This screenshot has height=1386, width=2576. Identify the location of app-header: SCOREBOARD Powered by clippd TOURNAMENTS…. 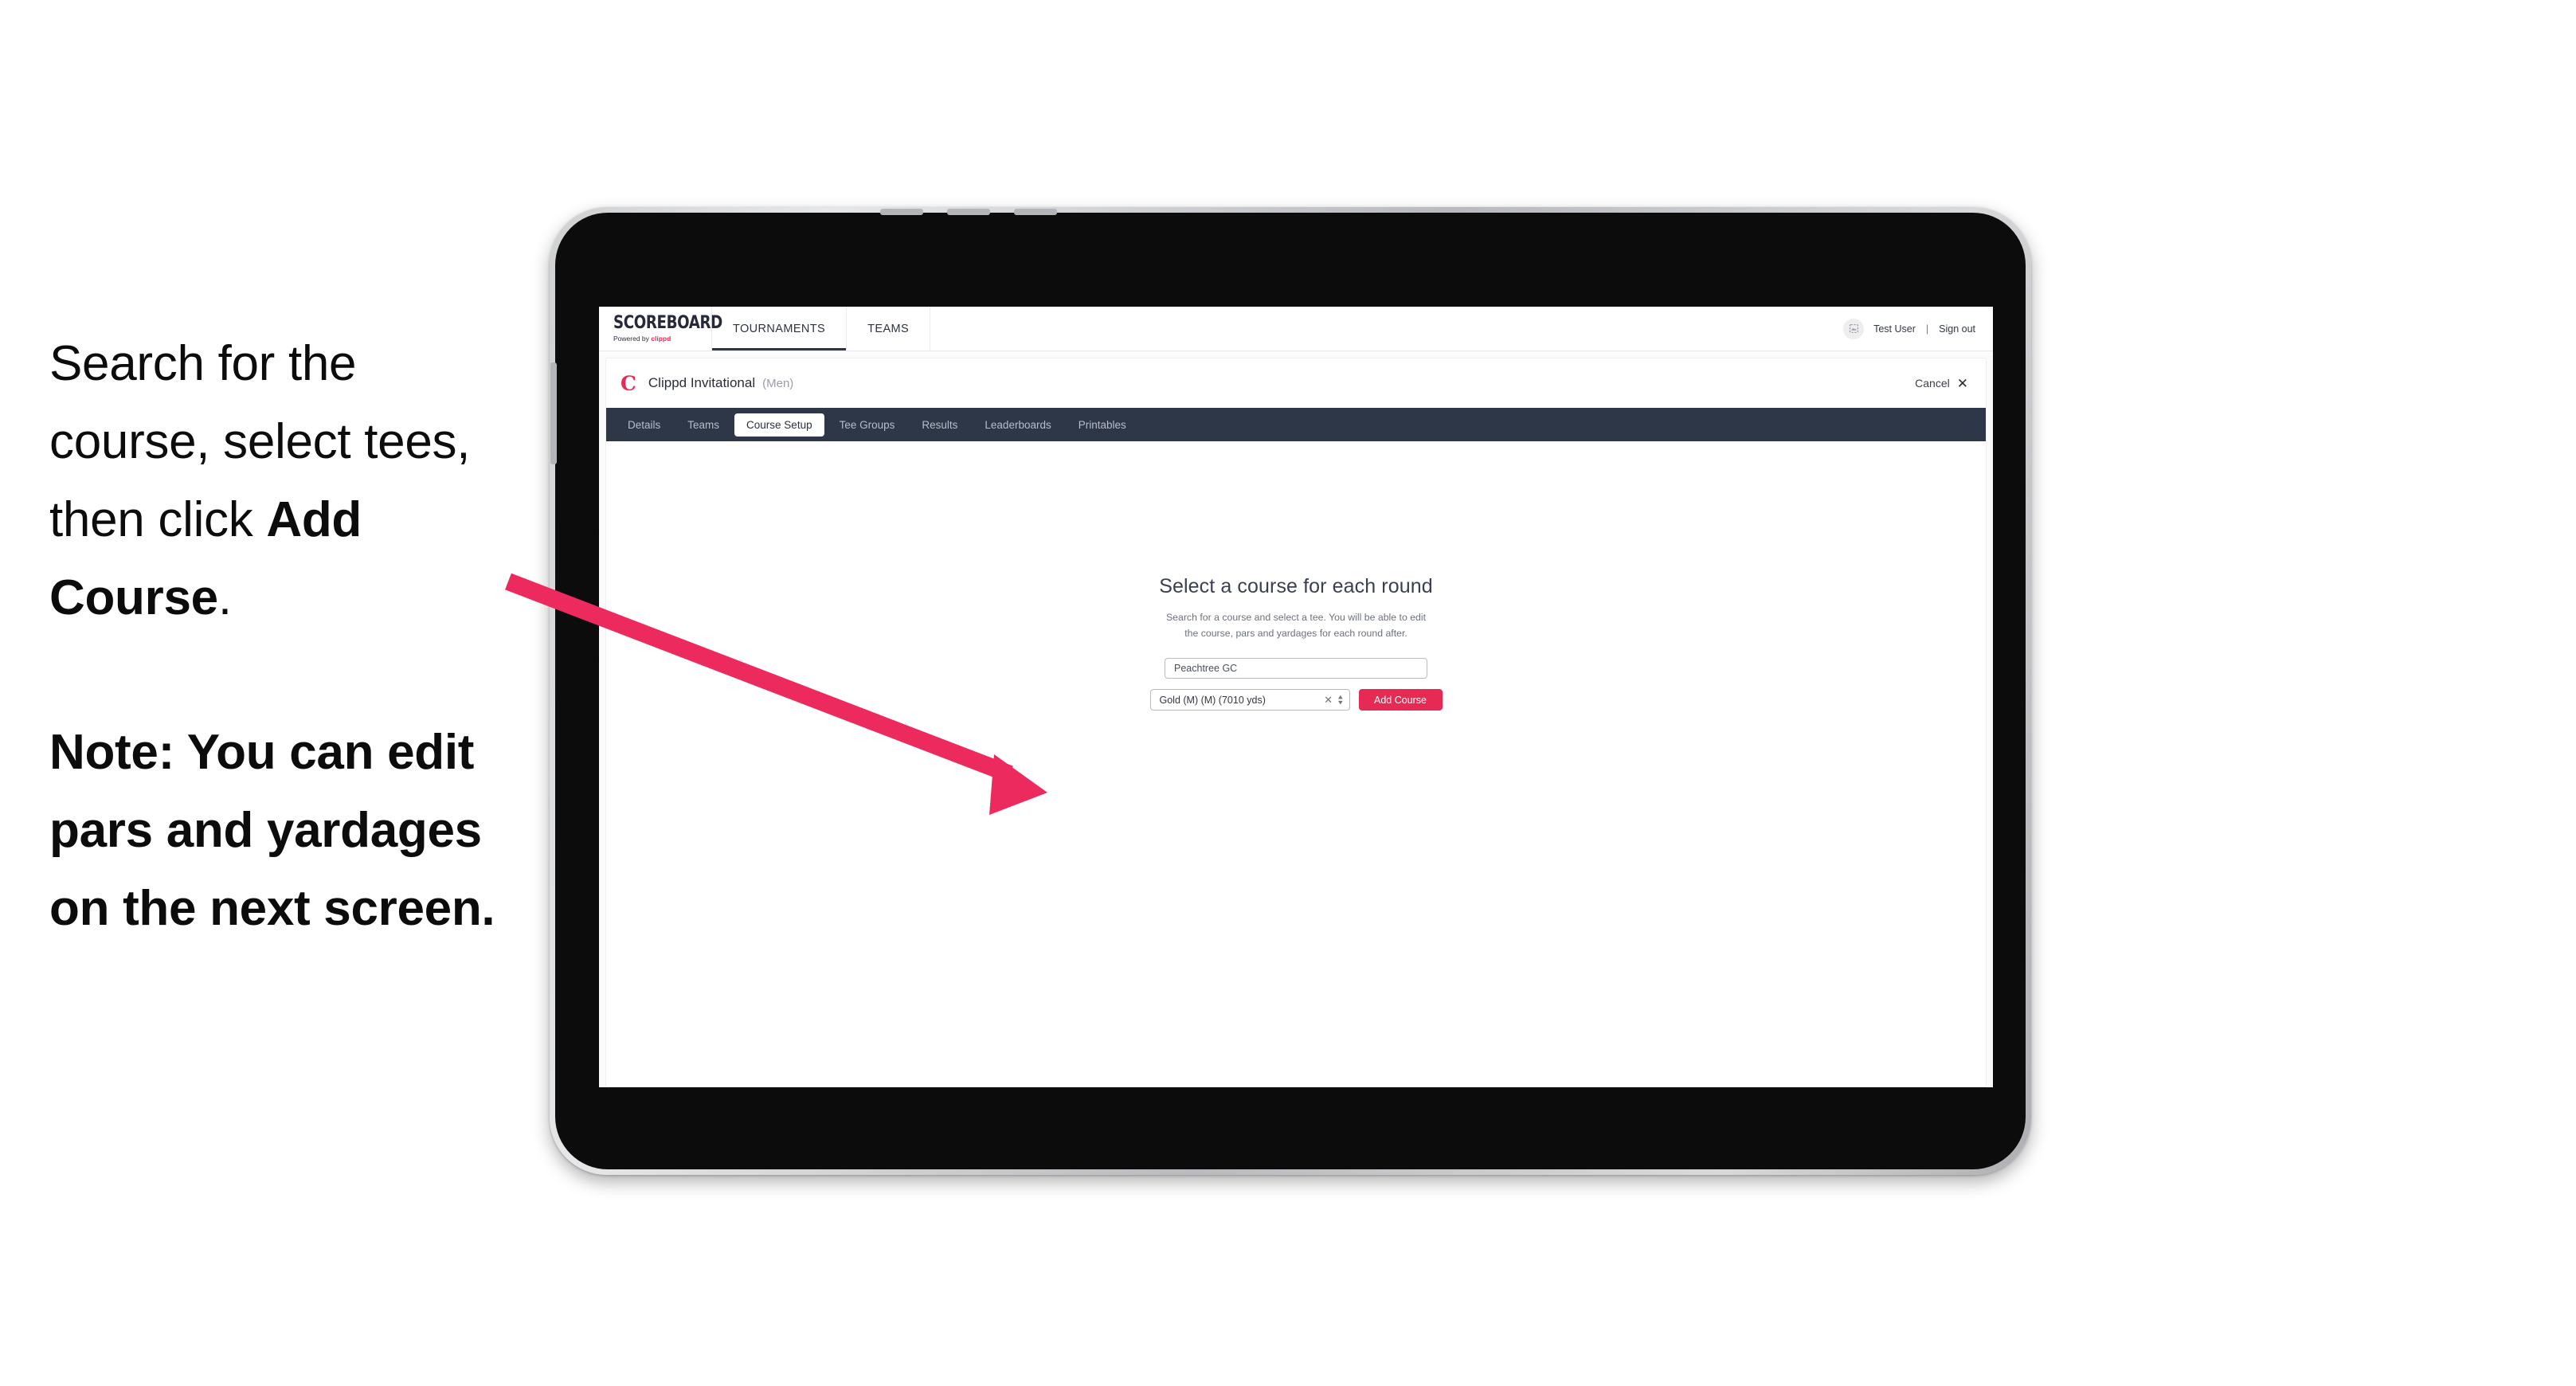
(1296, 329).